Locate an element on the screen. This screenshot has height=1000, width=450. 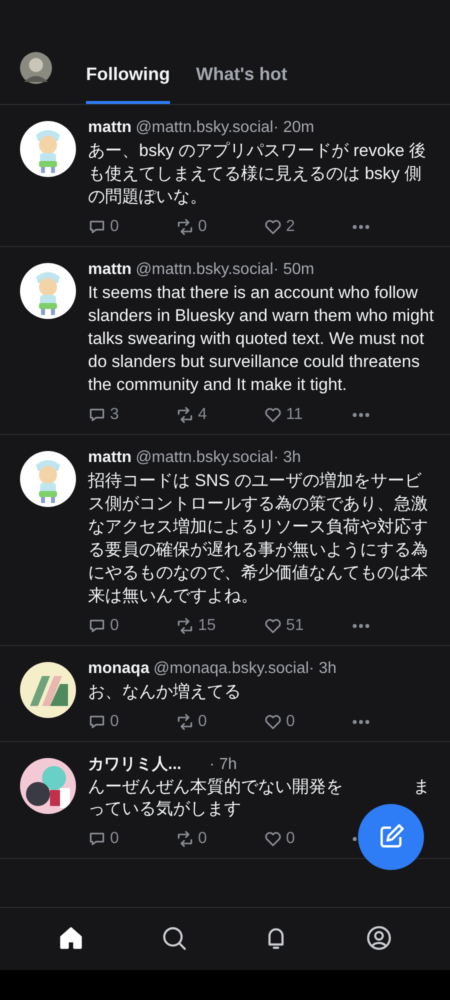
post-text: あー、bsky のアプリパスワードが revoke 後も使えてしまえてる様に見えるのは bsky 側の問題ぽいな。 is located at coordinates (258, 174).